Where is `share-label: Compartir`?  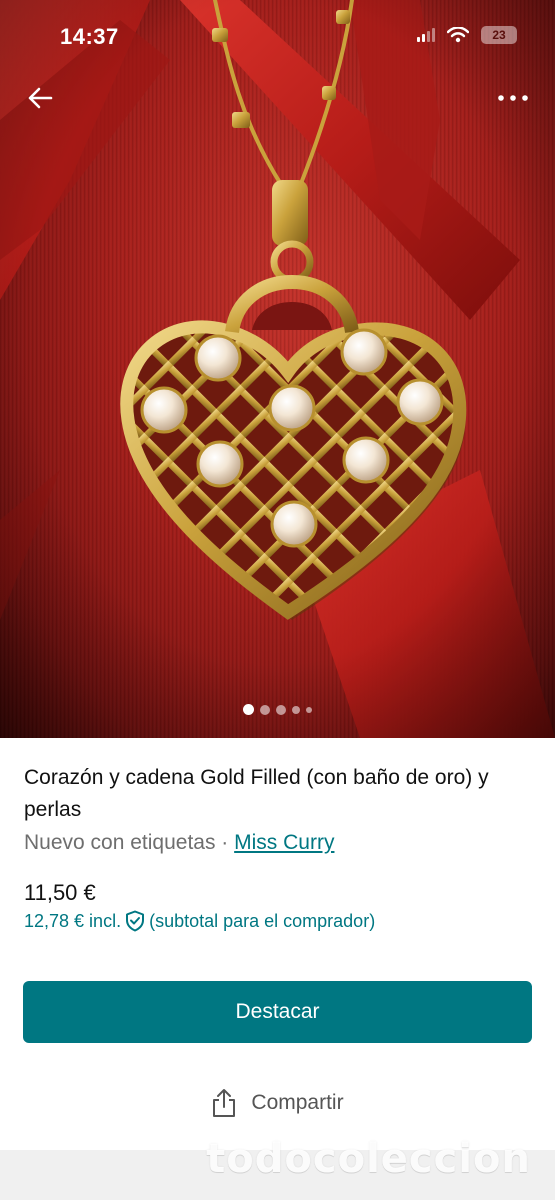
share-label: Compartir is located at coordinates (297, 1102).